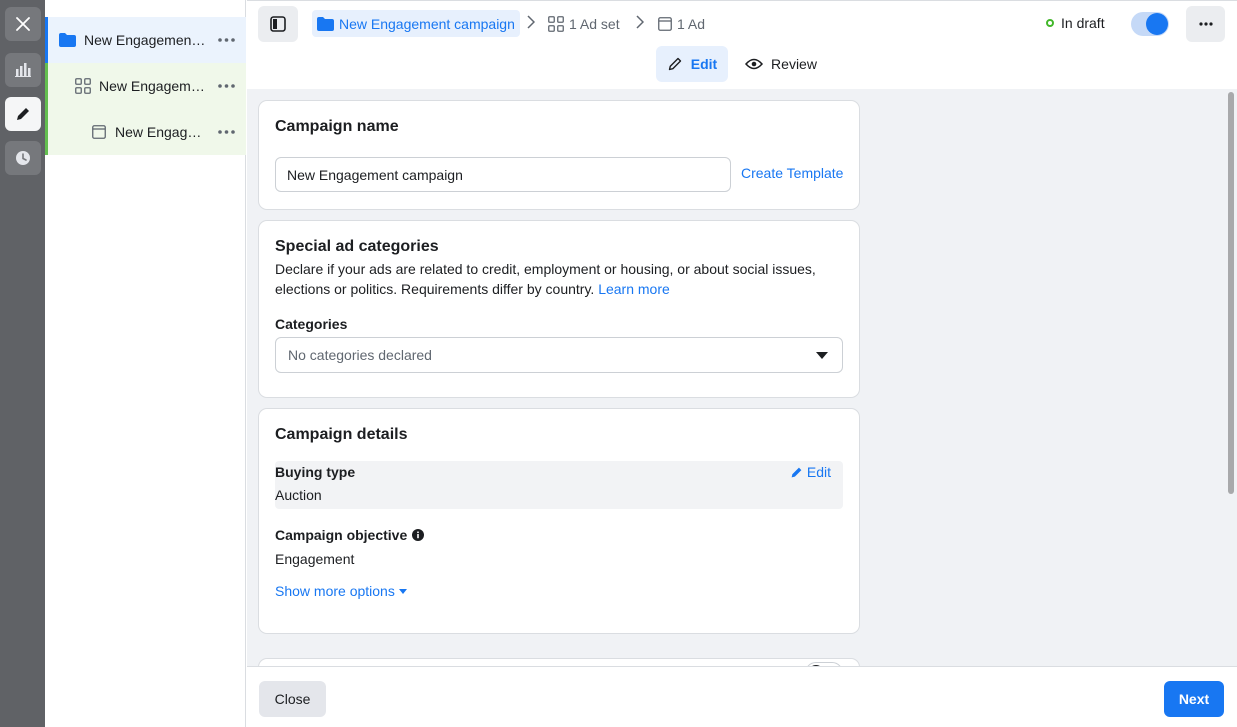 This screenshot has width=1237, height=727. What do you see at coordinates (691, 23) in the screenshot?
I see `breadcrumb-ad-label: 1 Ad` at bounding box center [691, 23].